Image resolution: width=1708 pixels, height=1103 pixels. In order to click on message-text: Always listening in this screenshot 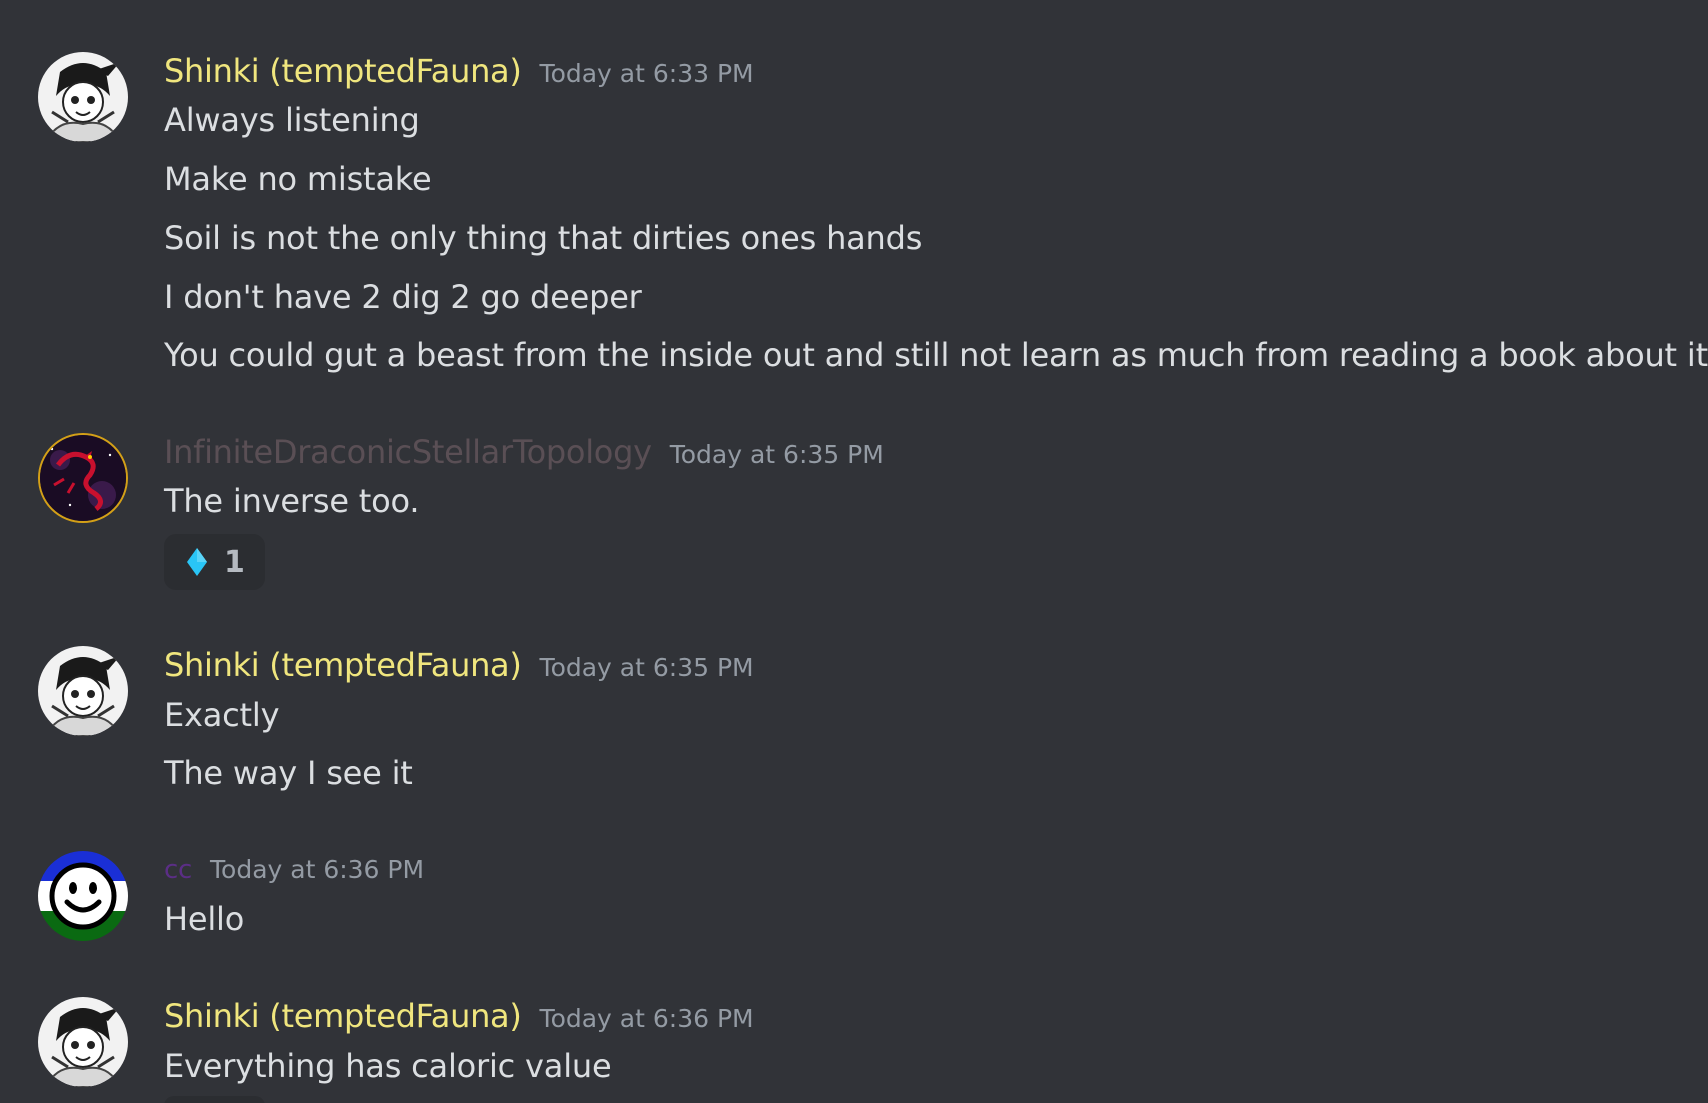, I will do `click(292, 120)`.